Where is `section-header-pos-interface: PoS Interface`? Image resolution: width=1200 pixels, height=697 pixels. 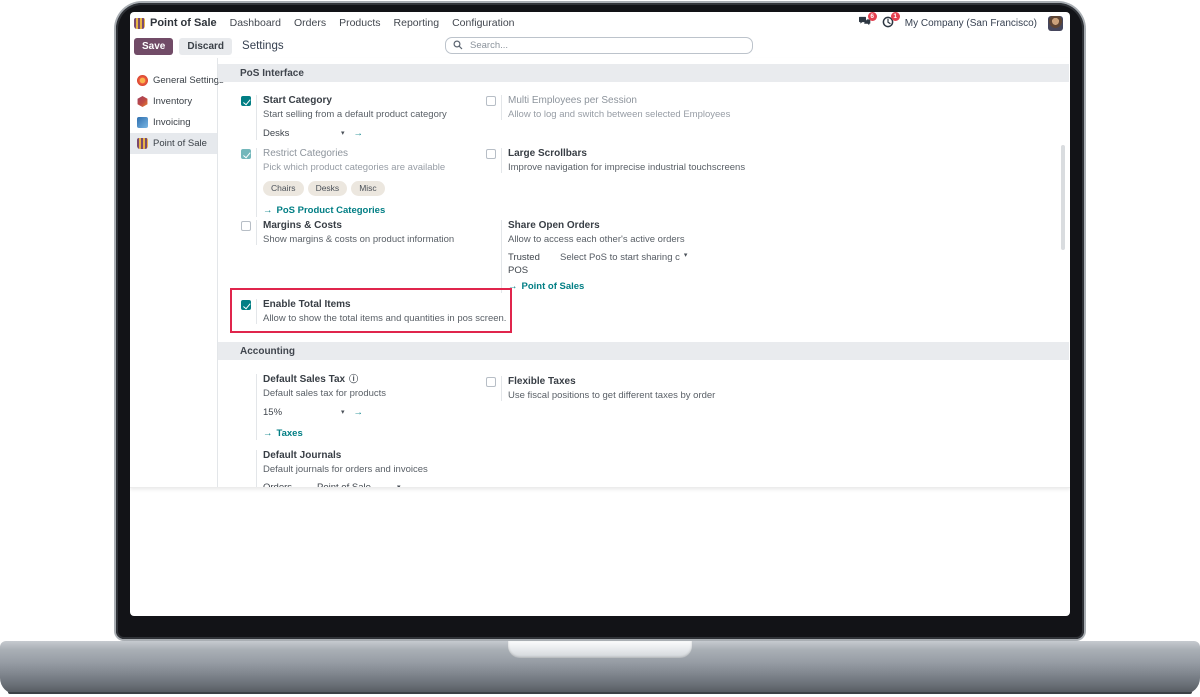
section-header-pos-interface: PoS Interface is located at coordinates (643, 73).